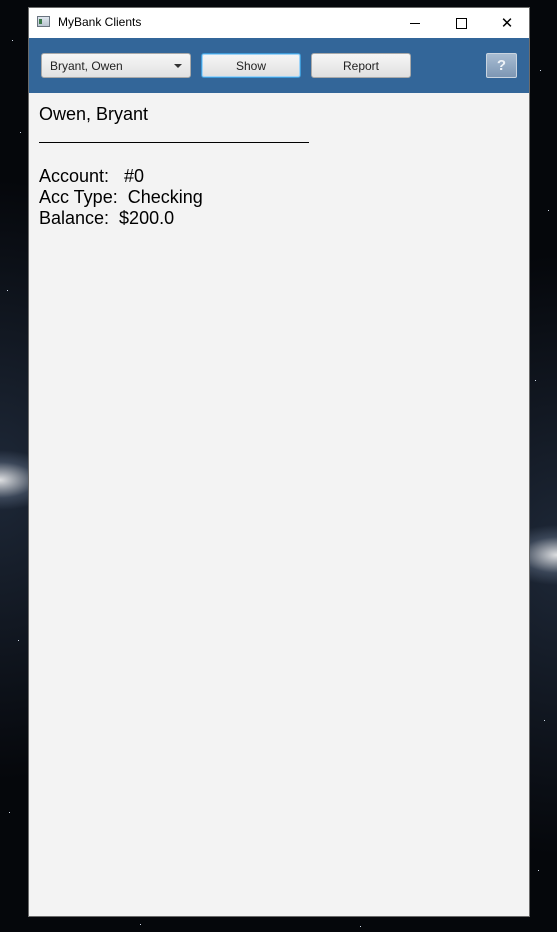 This screenshot has height=932, width=557. I want to click on maximize-button, so click(461, 23).